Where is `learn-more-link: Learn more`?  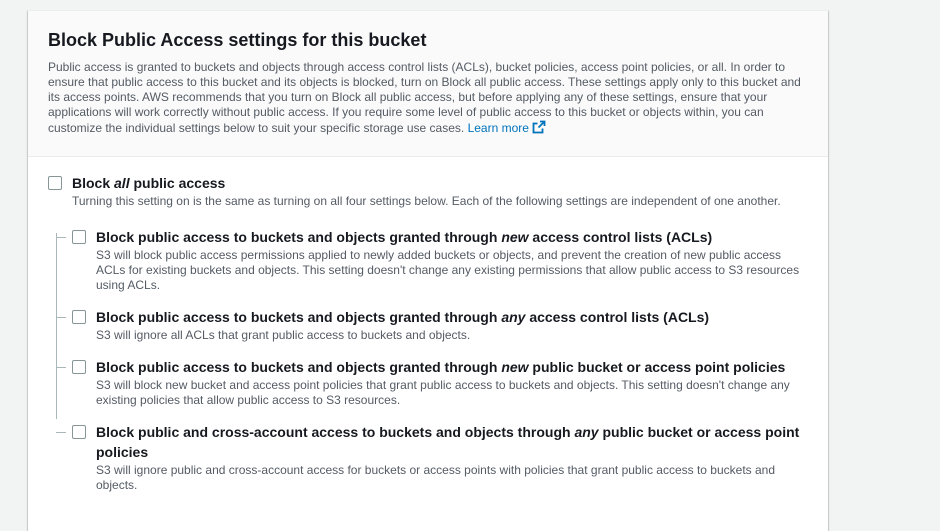 learn-more-link: Learn more is located at coordinates (506, 129).